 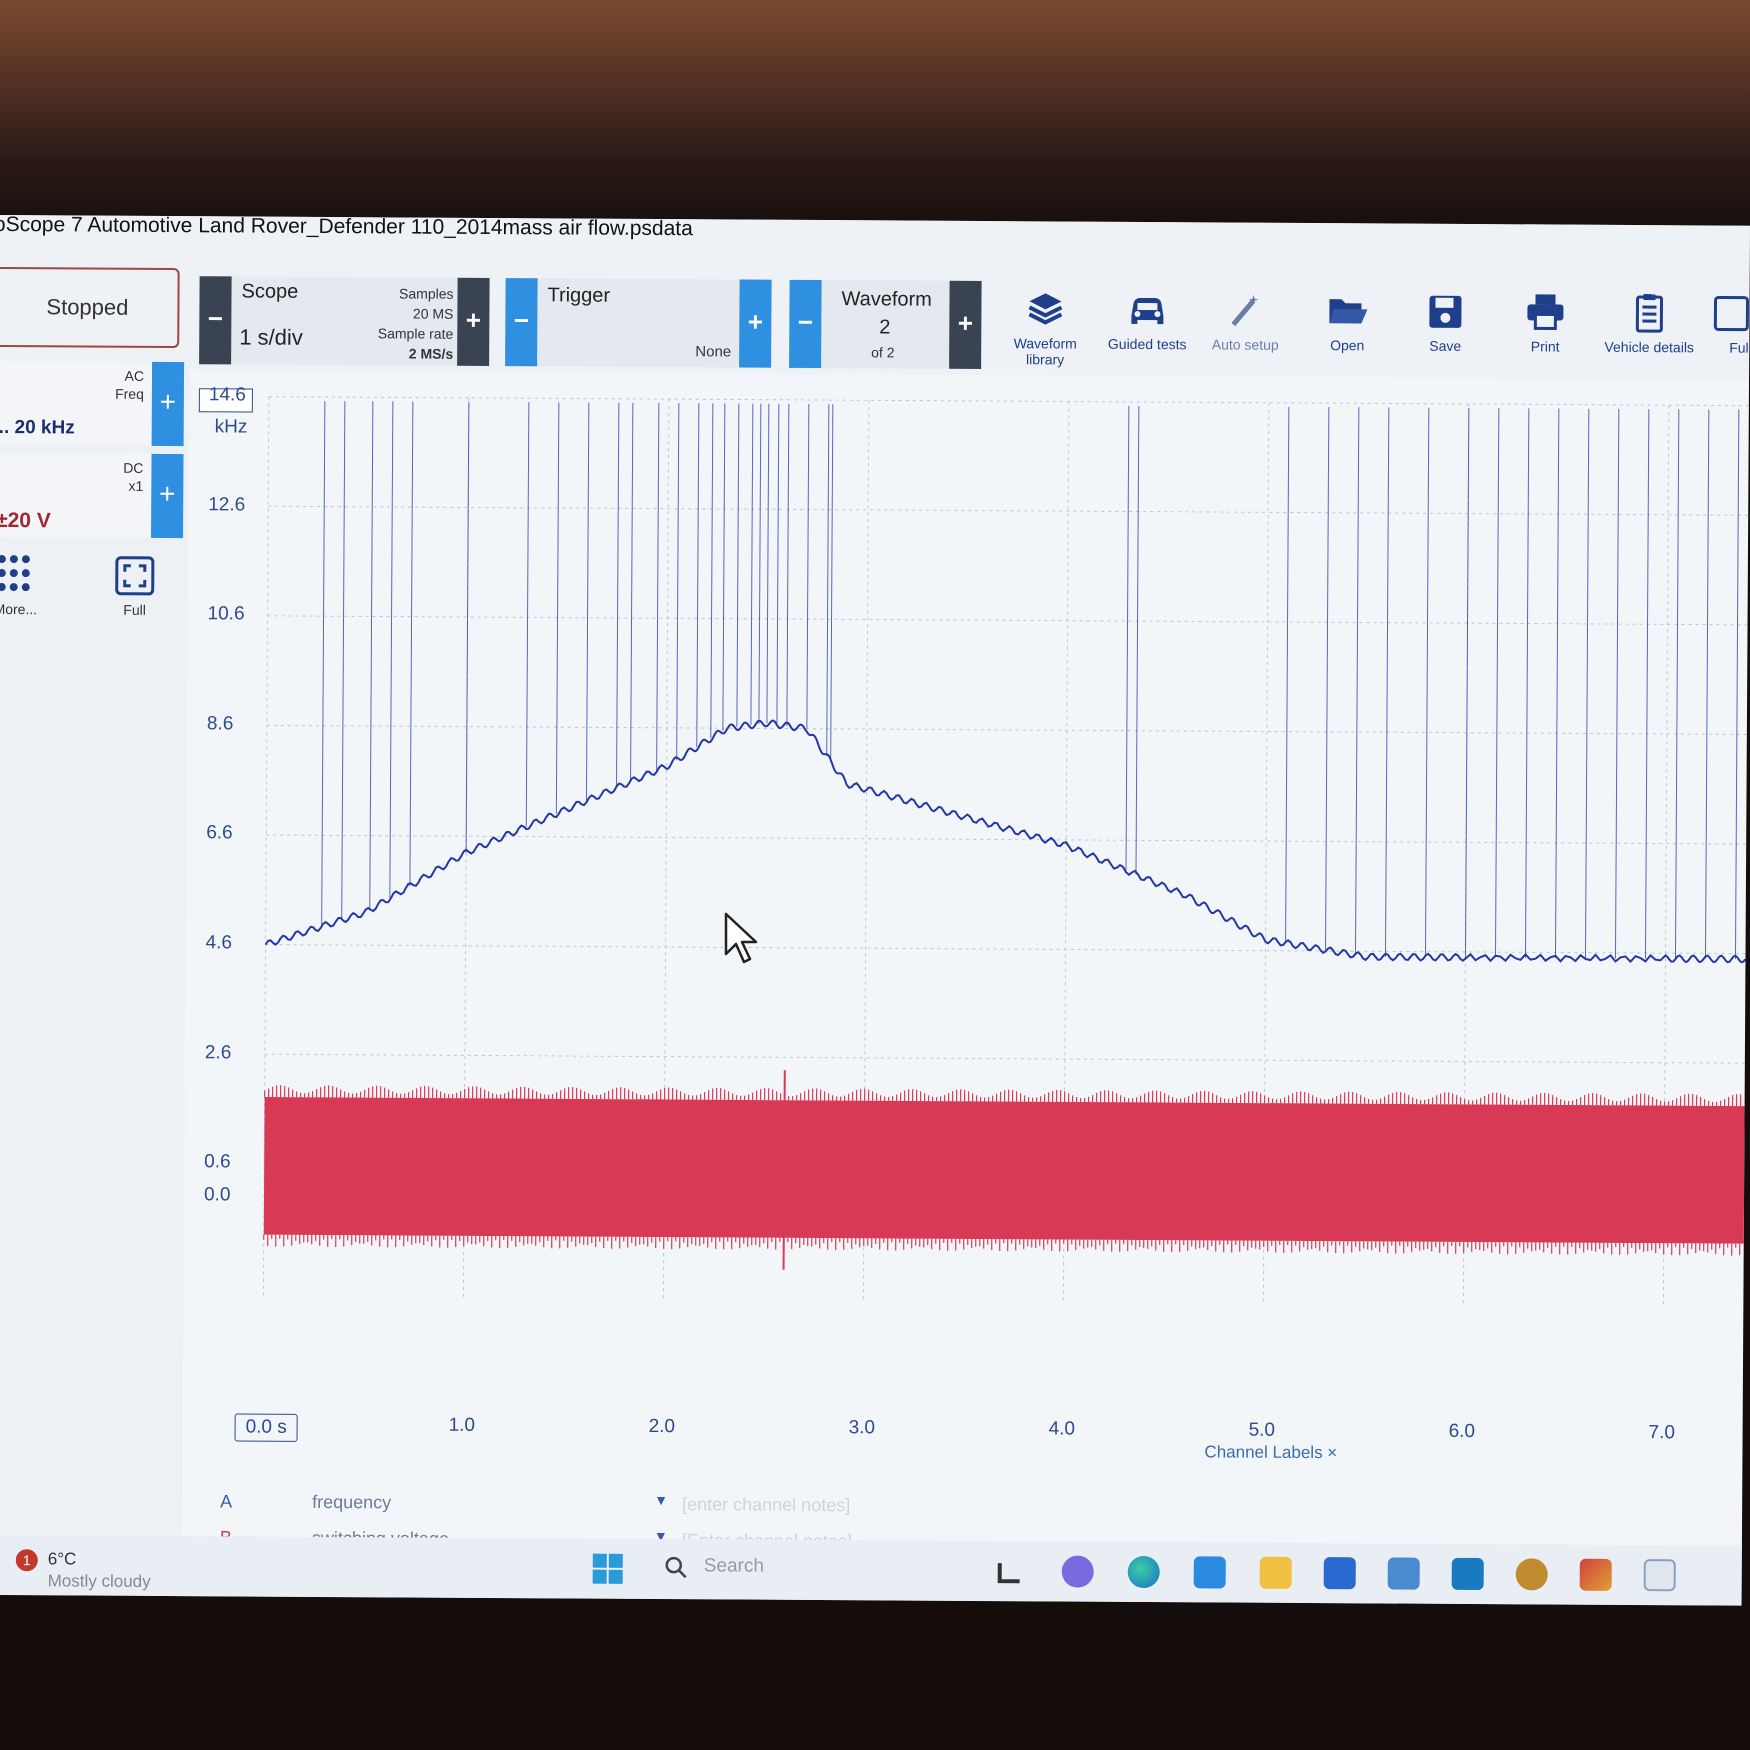 What do you see at coordinates (755, 323) in the screenshot?
I see `trigger-increase-button: +` at bounding box center [755, 323].